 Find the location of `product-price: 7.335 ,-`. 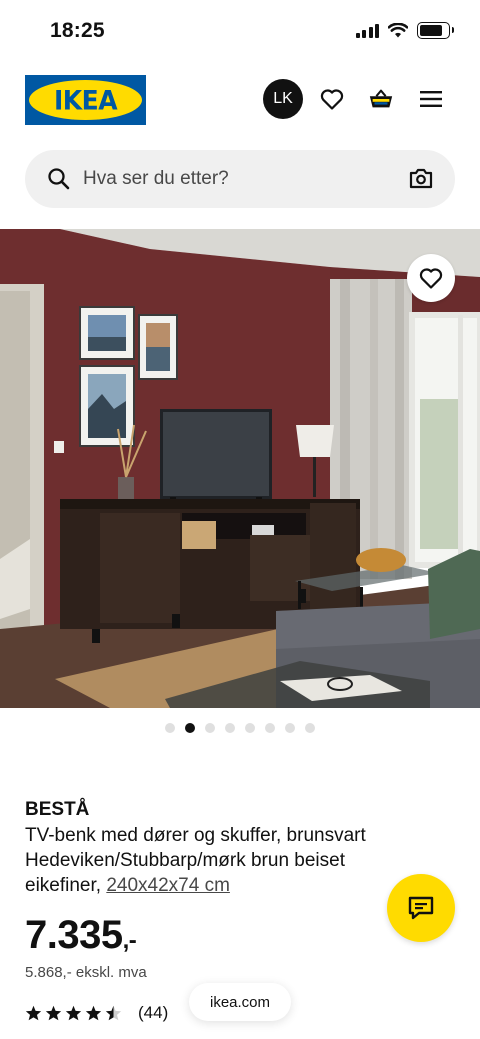

product-price: 7.335 ,- is located at coordinates (81, 935).